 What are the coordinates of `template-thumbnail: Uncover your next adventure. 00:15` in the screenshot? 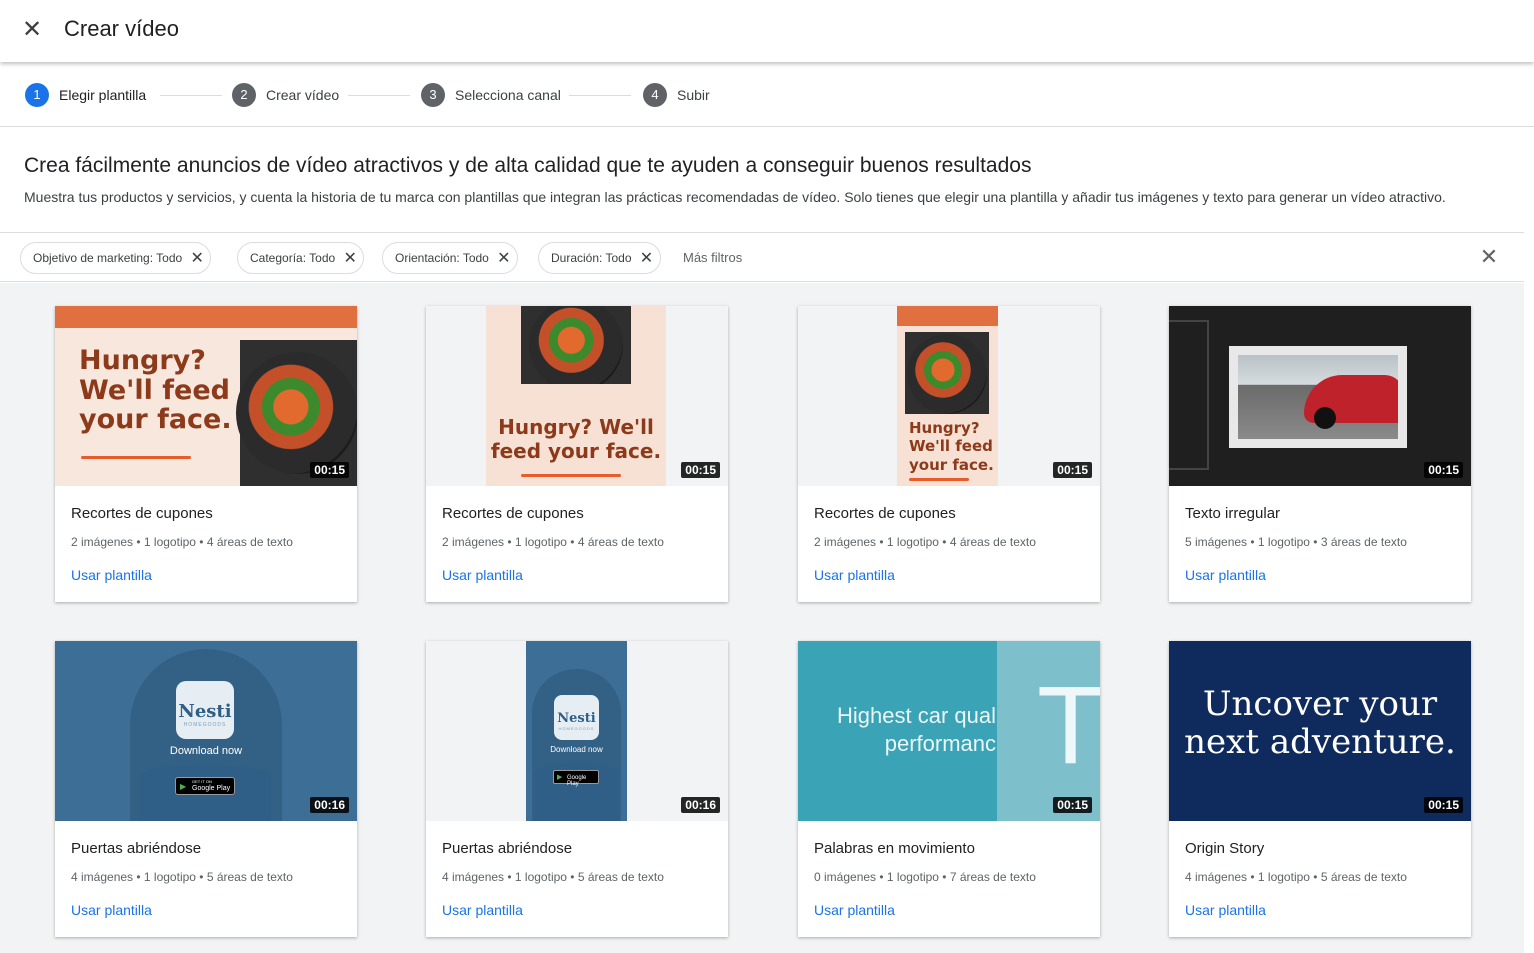 It's located at (1320, 731).